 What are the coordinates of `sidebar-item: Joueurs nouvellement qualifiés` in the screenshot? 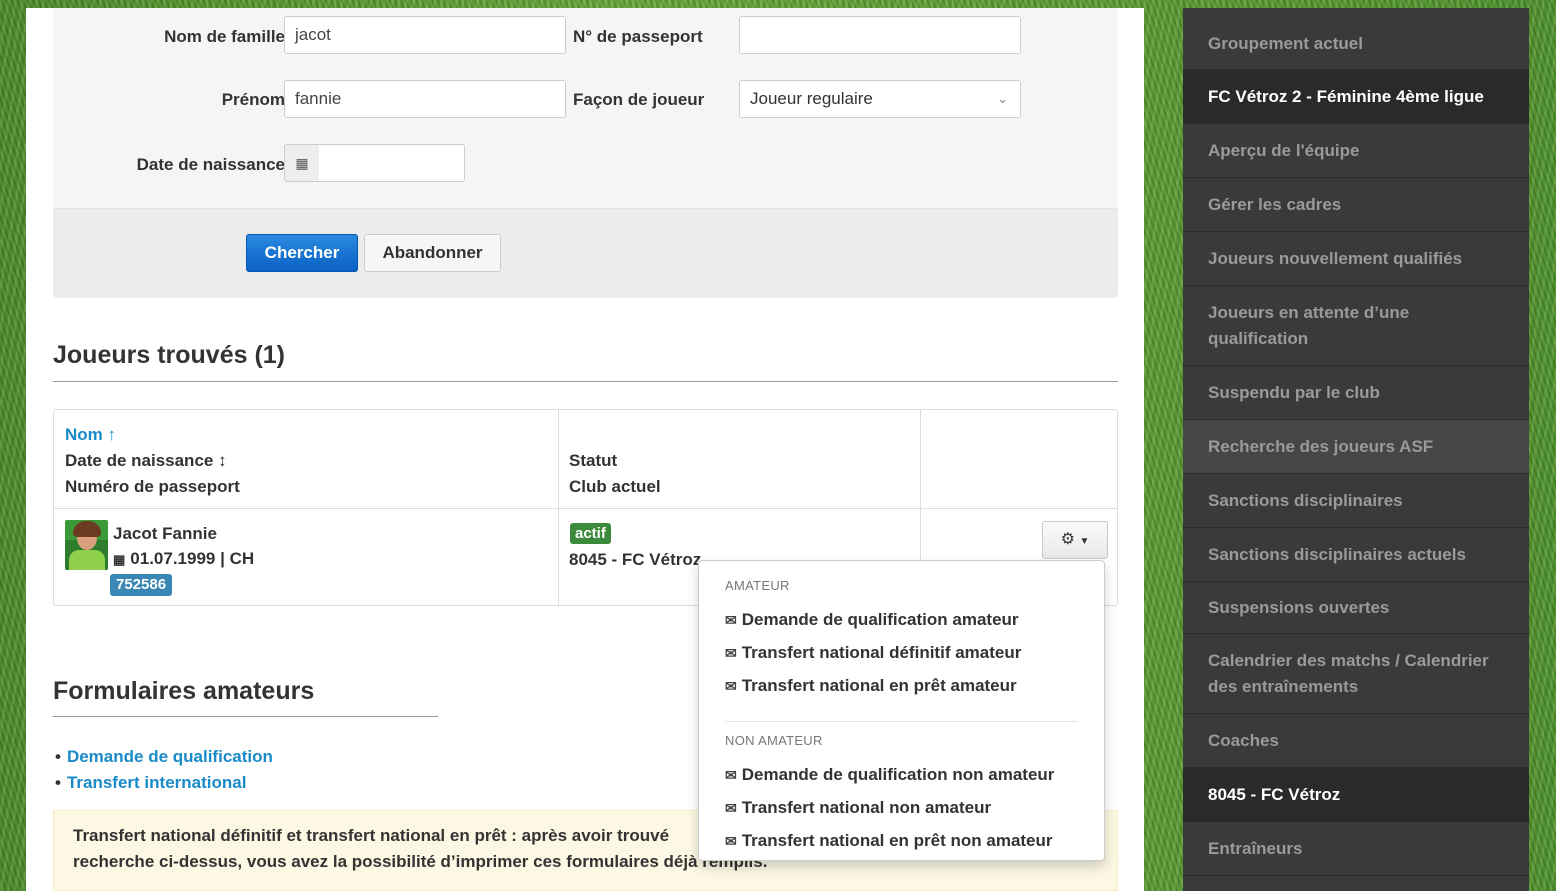 It's located at (1356, 259).